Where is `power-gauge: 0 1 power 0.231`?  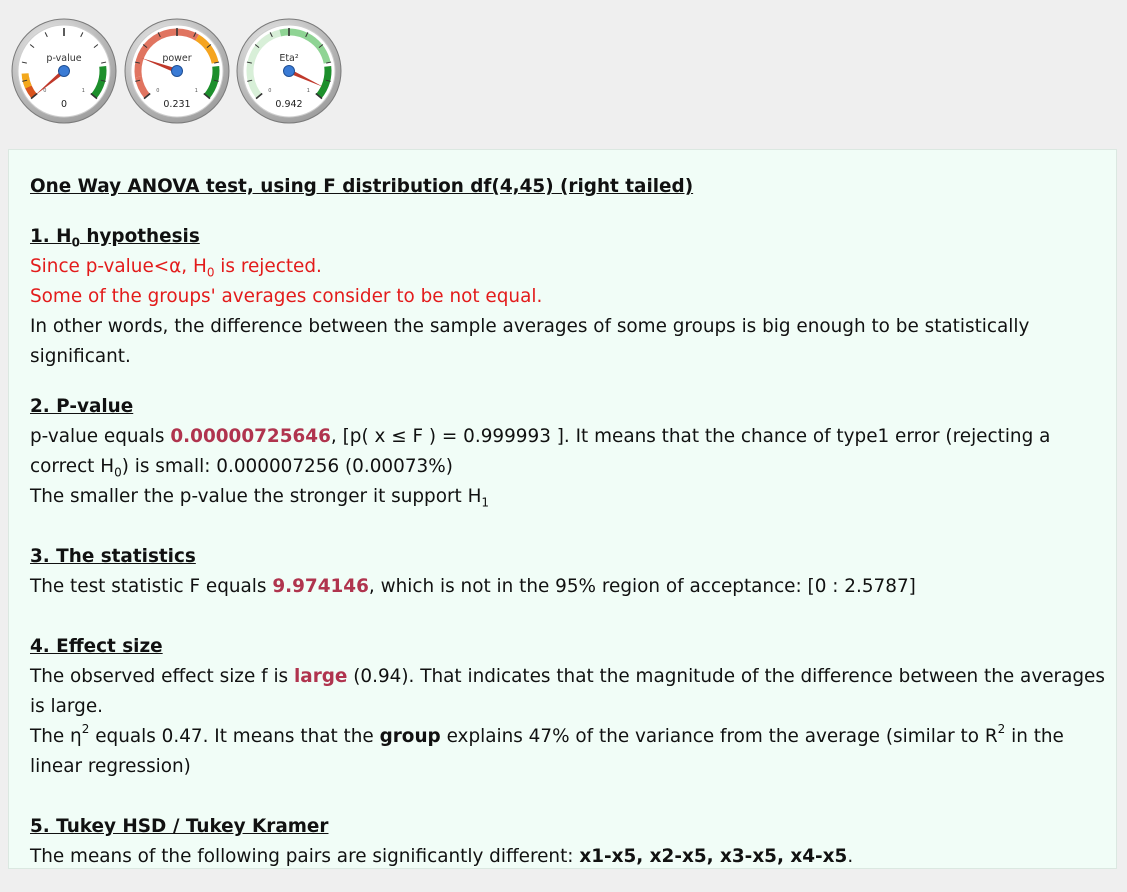
power-gauge: 0 1 power 0.231 is located at coordinates (177, 71).